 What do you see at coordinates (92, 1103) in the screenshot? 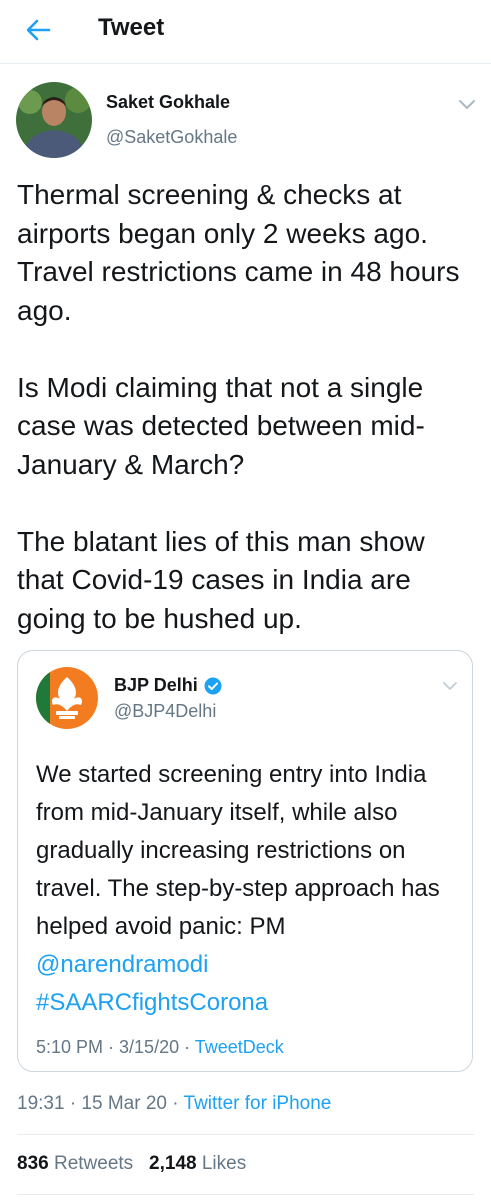
I see `tweet-timestamp: 19:31 · 15 Mar 20` at bounding box center [92, 1103].